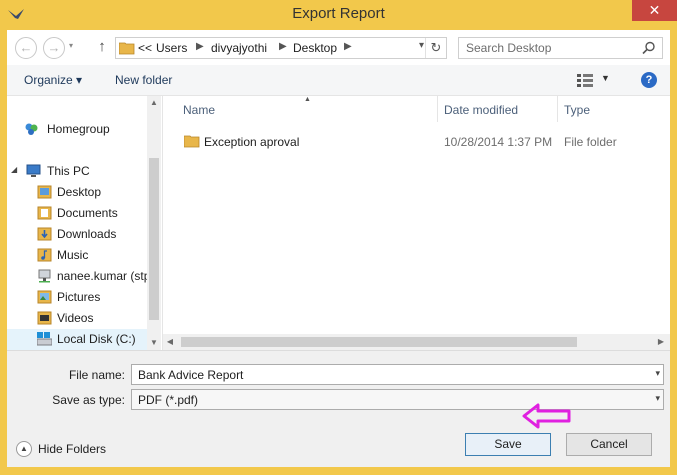 This screenshot has width=677, height=475. What do you see at coordinates (53, 80) in the screenshot?
I see `organize-button: Organize ▾` at bounding box center [53, 80].